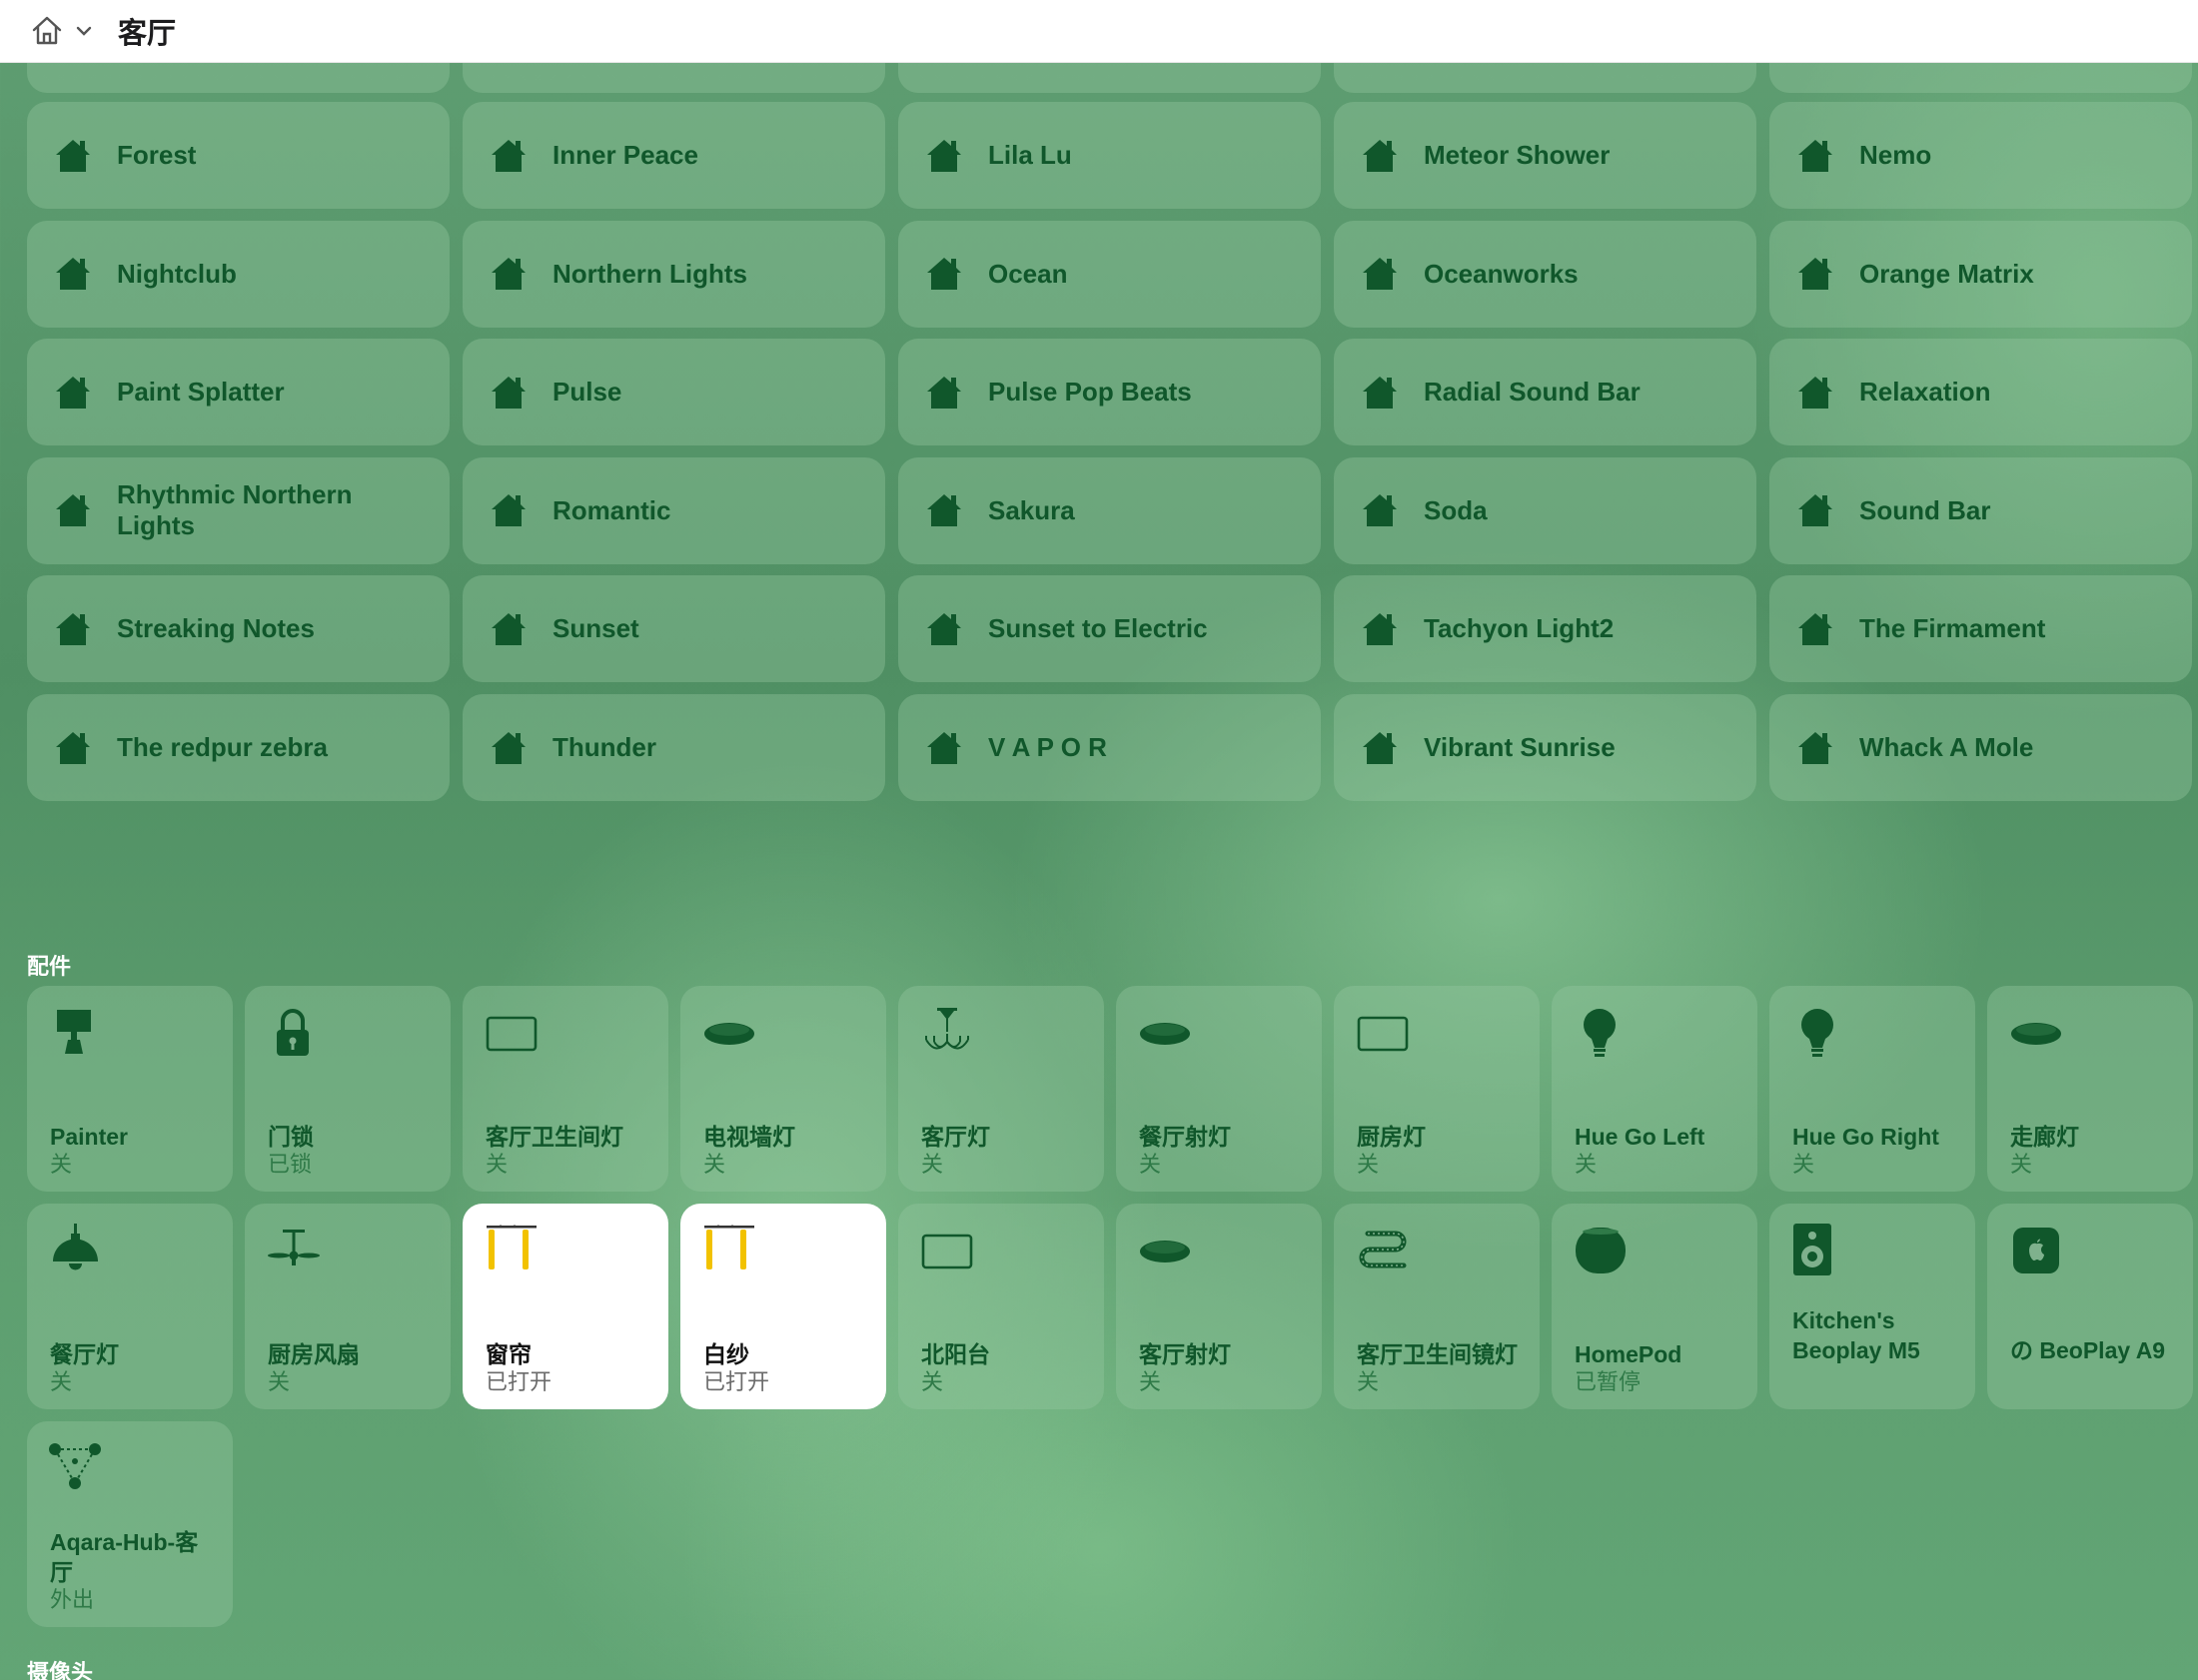  I want to click on bulb-icon, so click(1819, 1034).